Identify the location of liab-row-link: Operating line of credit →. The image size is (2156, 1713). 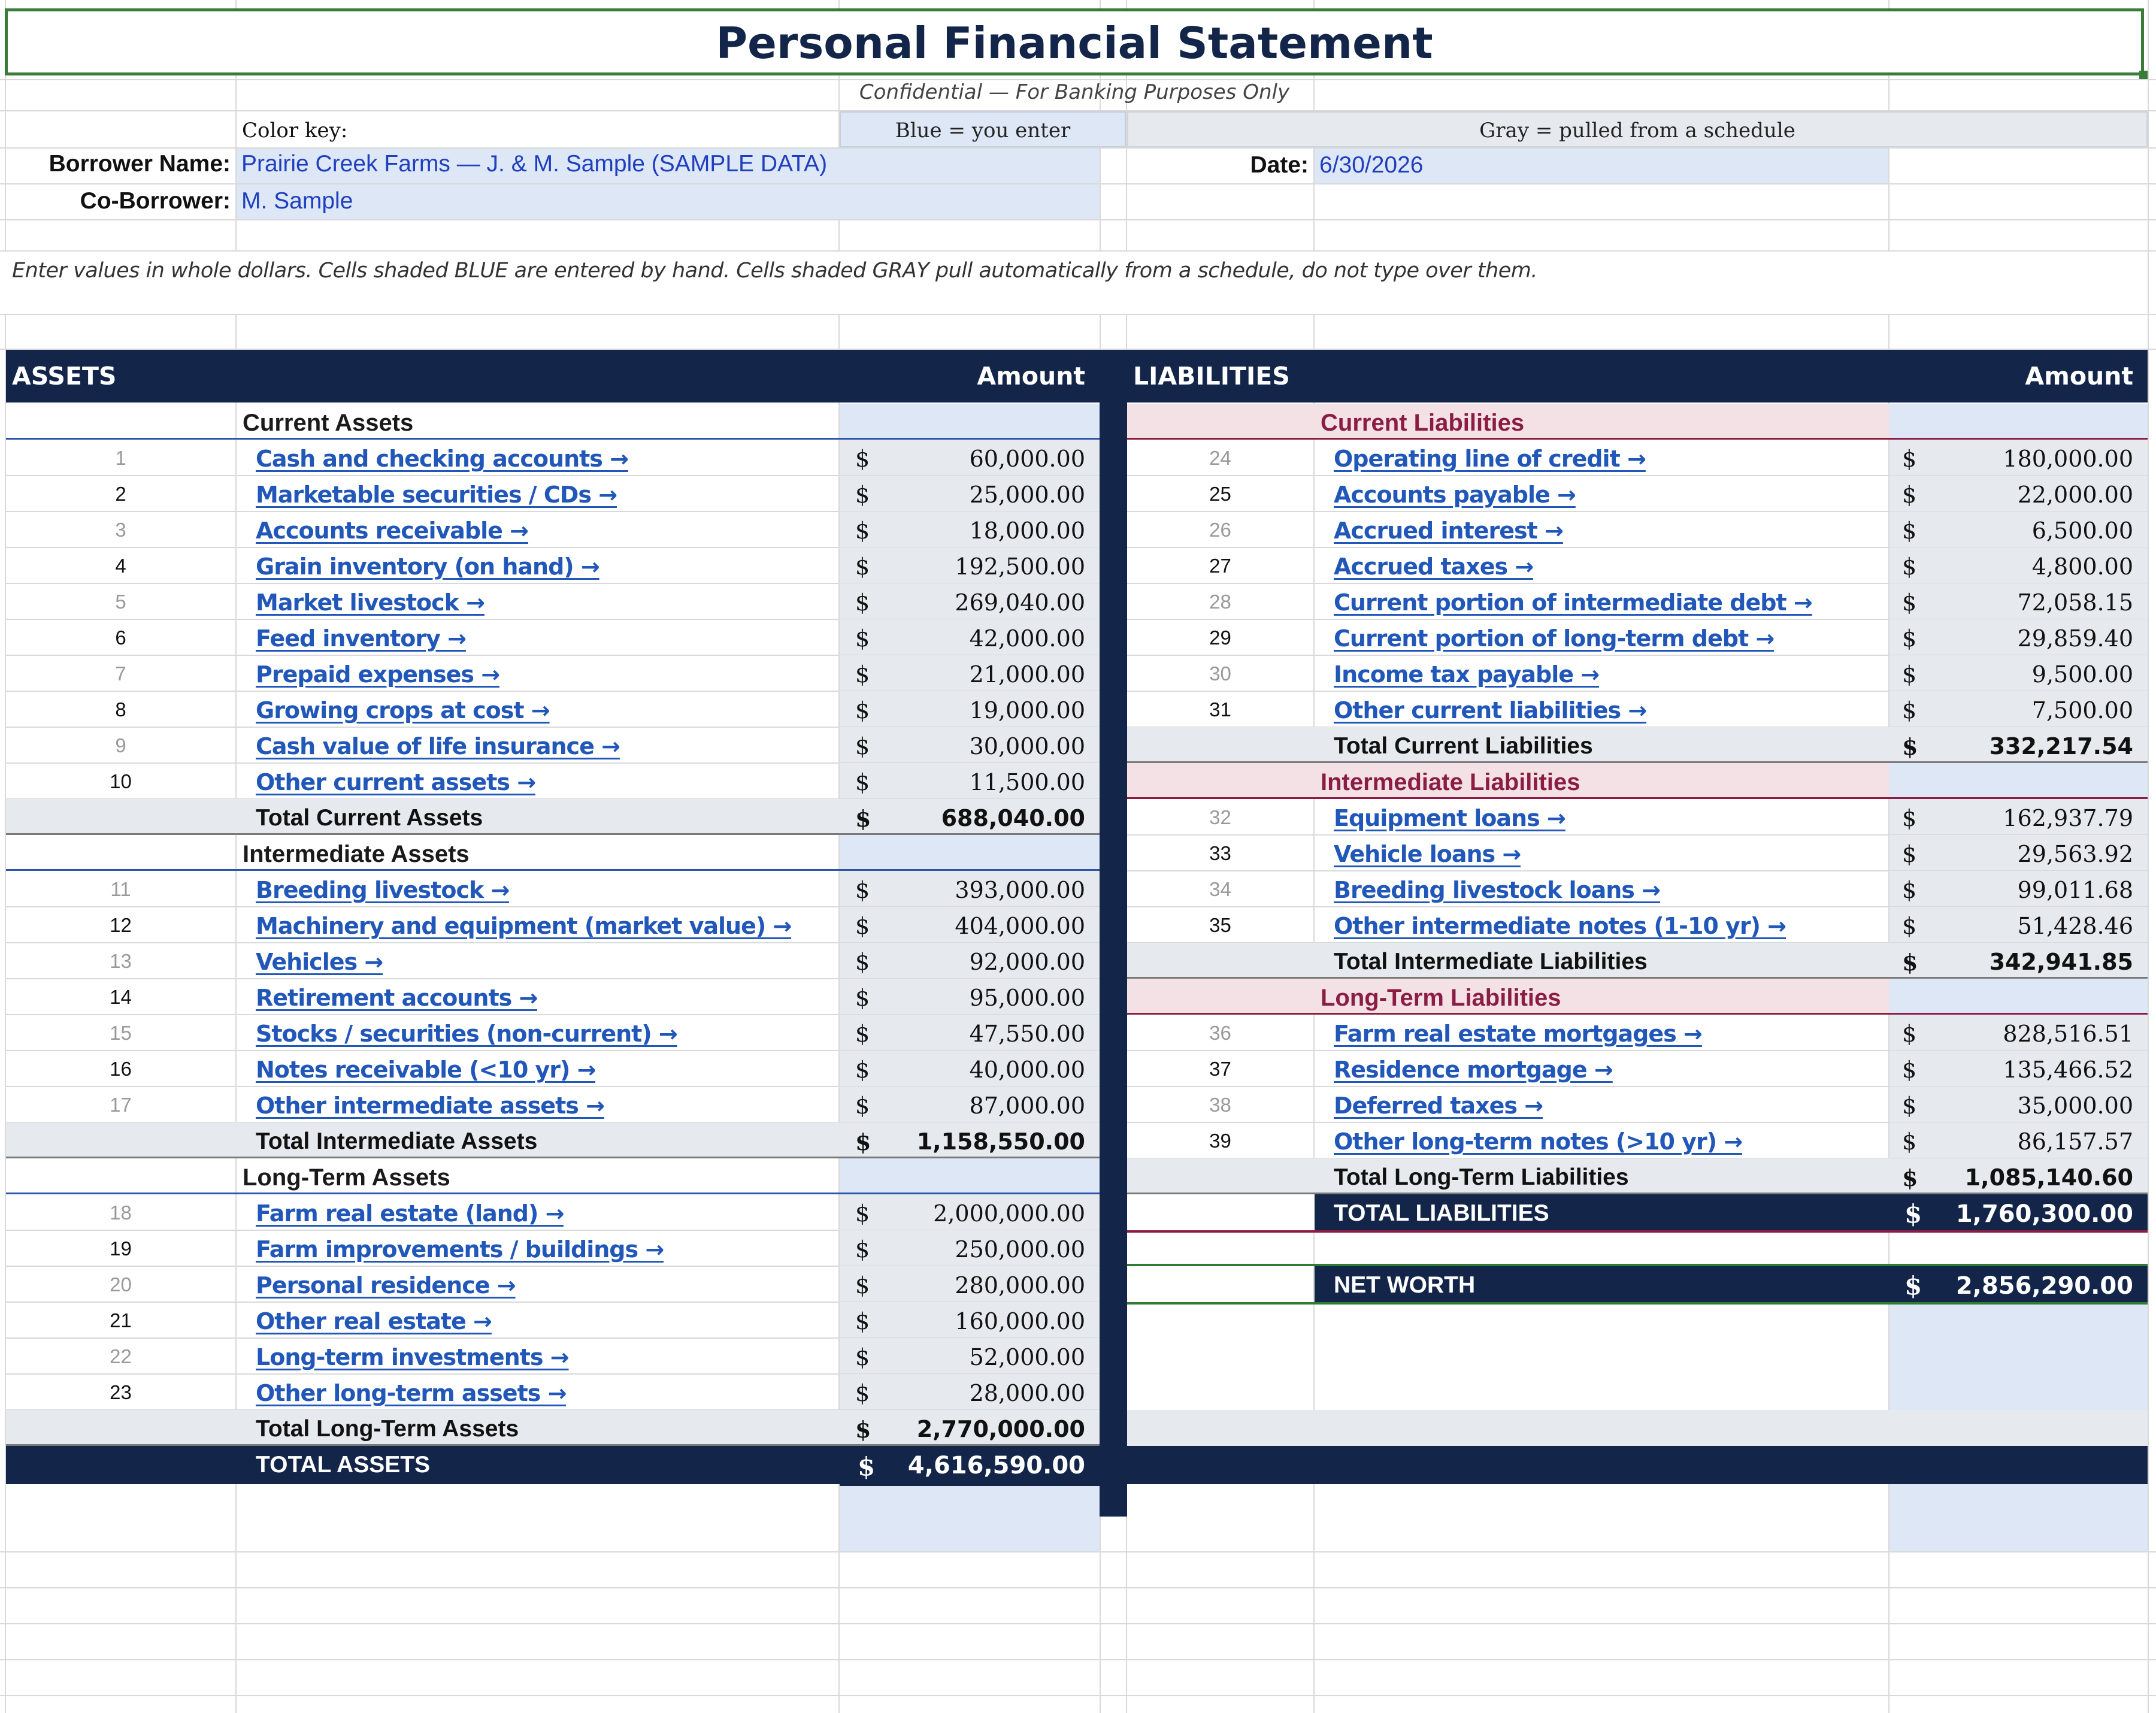
(1490, 459).